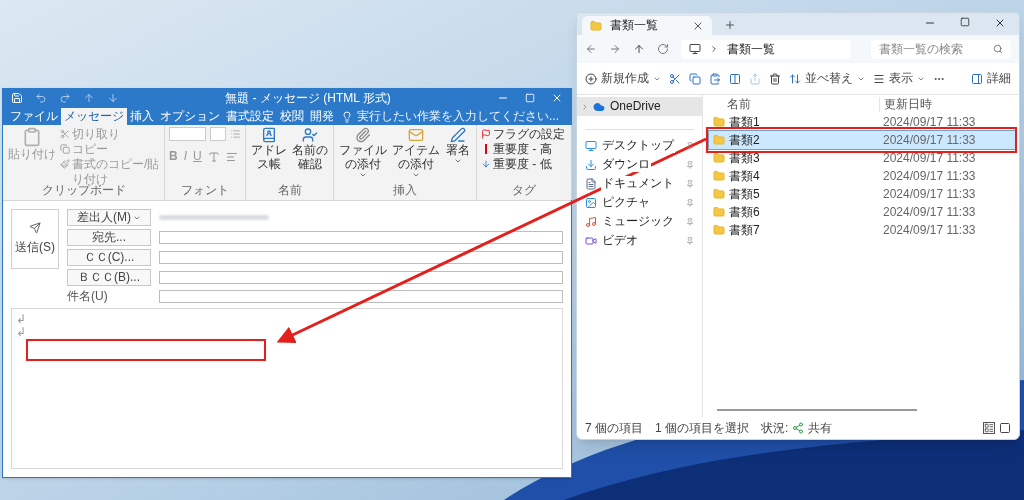  I want to click on details-button: 詳細, so click(991, 78).